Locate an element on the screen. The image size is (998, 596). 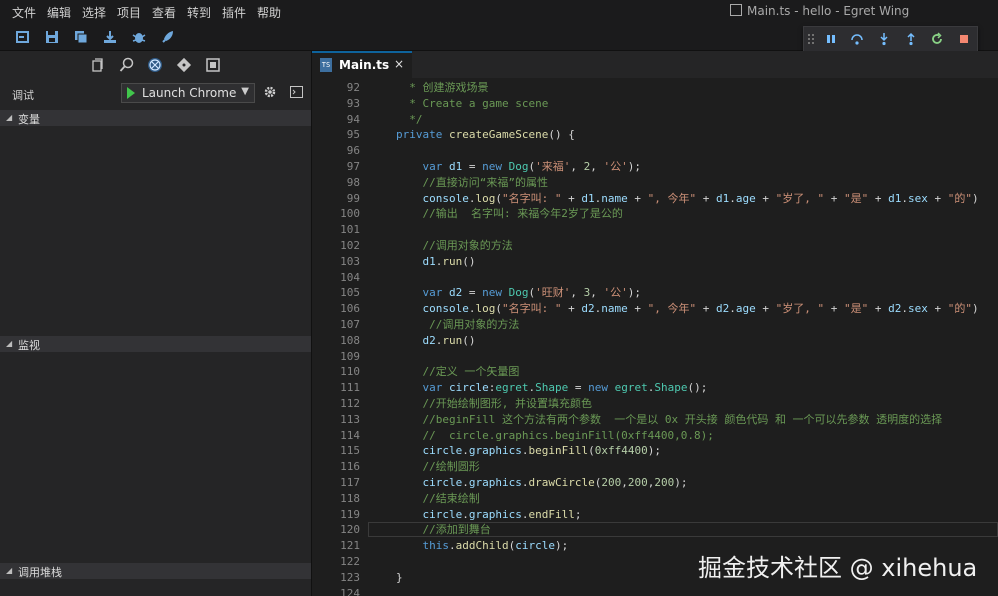
code-line: d1.run() is located at coordinates (436, 262).